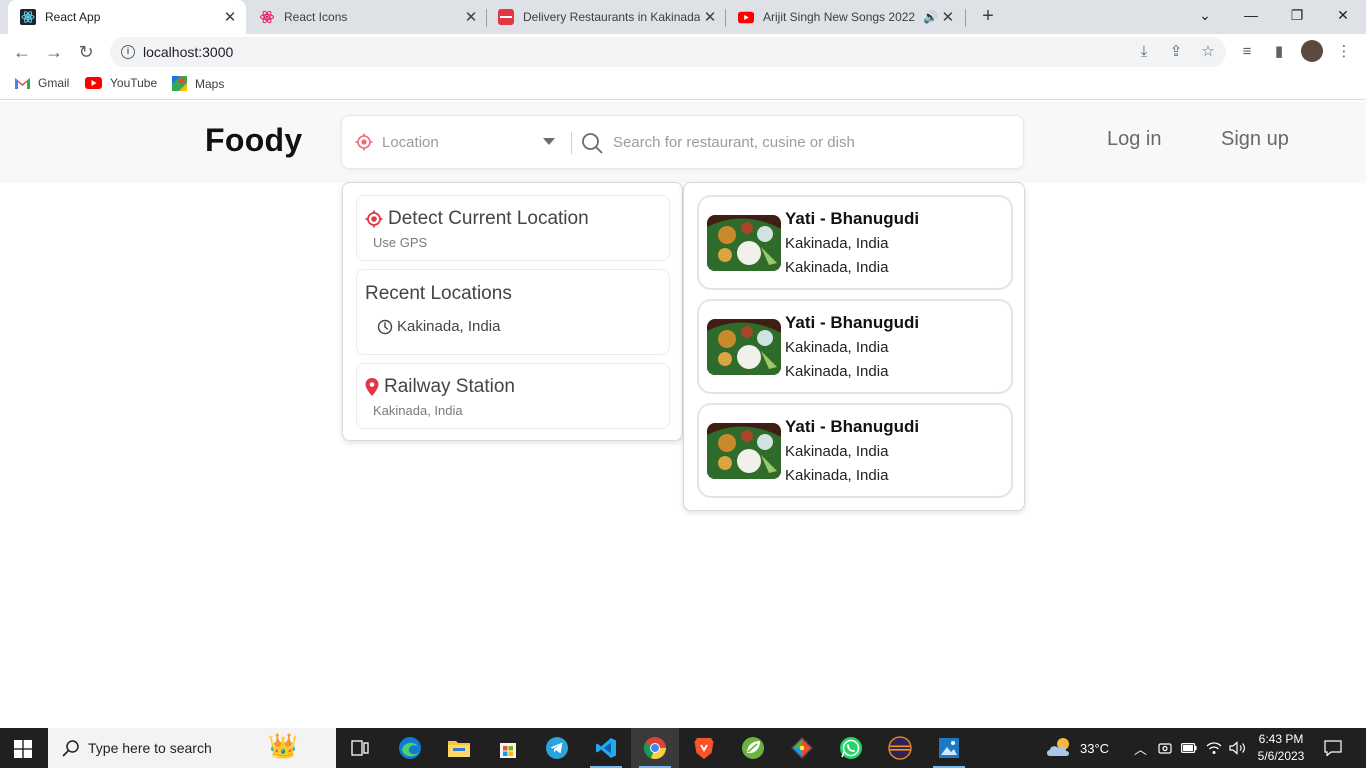  Describe the element at coordinates (253, 140) in the screenshot. I see `app-logo: Foody` at that location.